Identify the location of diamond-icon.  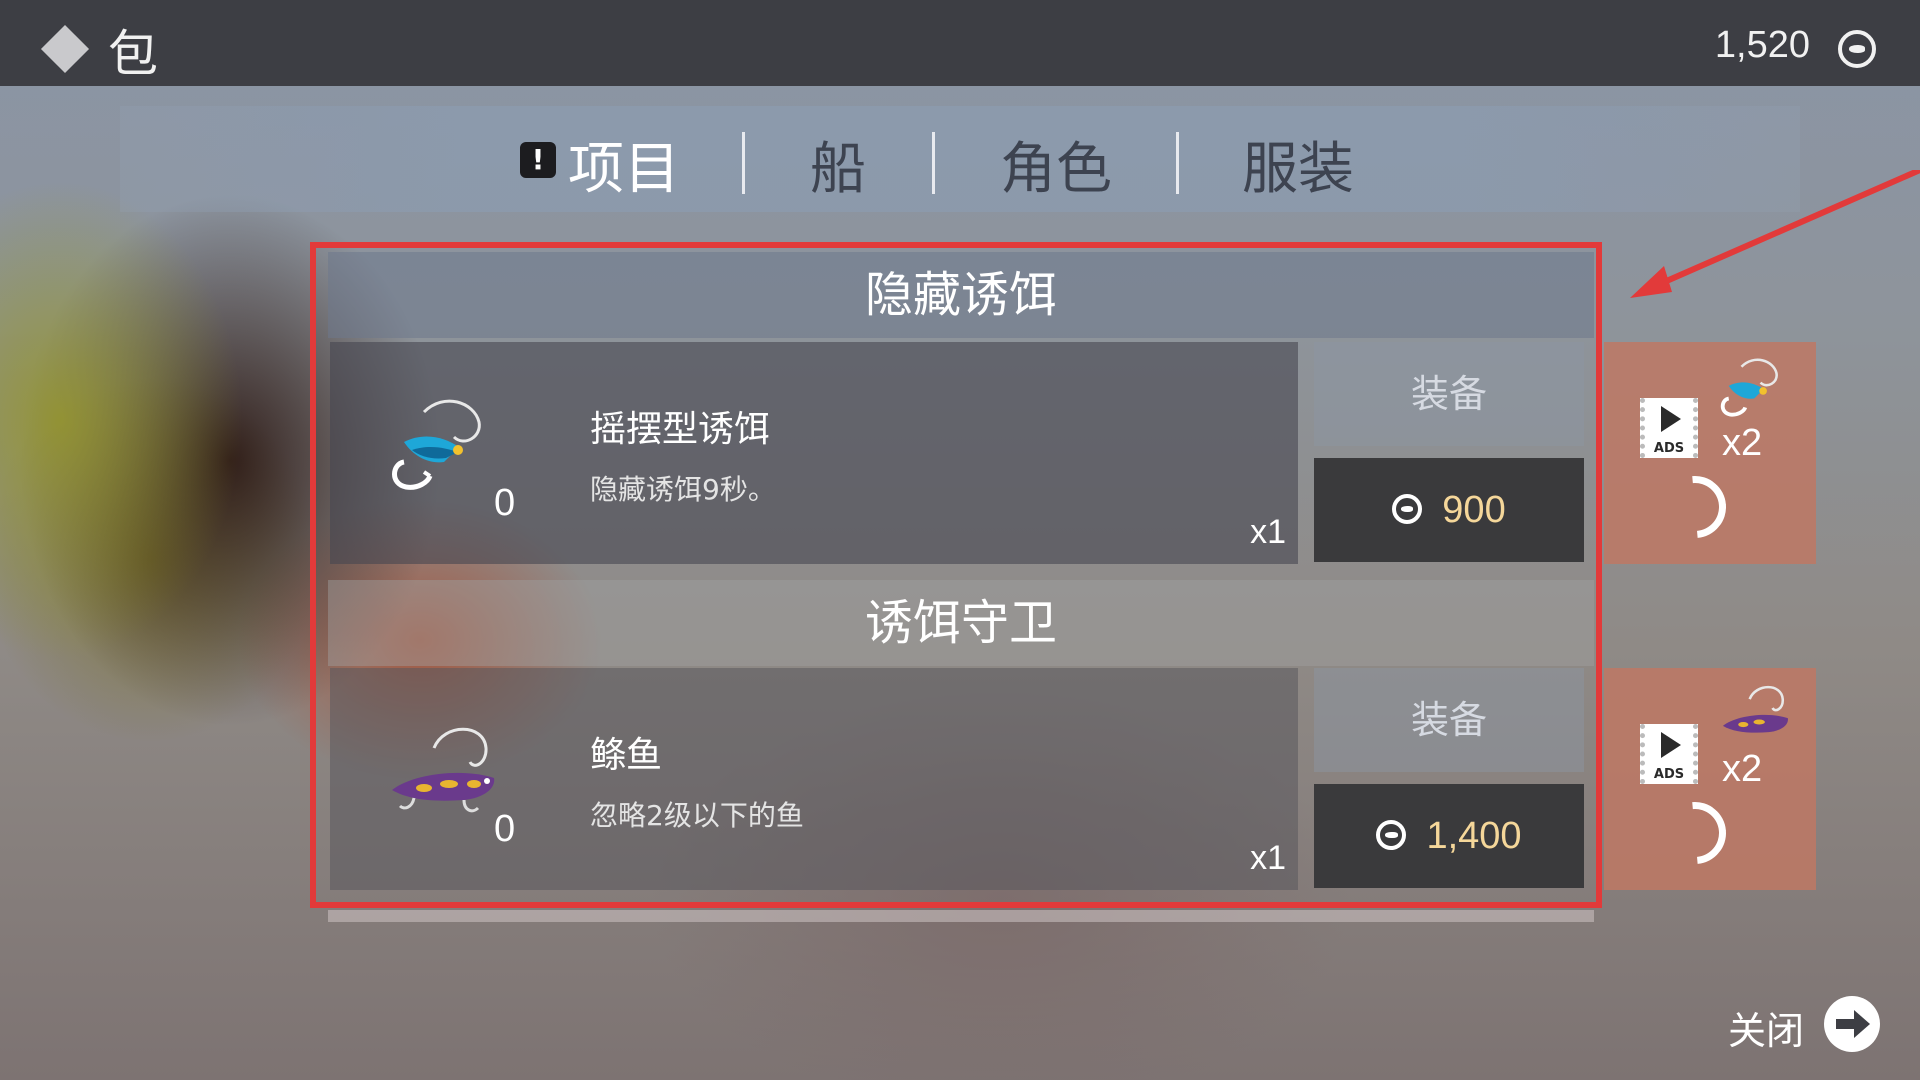
(65, 49).